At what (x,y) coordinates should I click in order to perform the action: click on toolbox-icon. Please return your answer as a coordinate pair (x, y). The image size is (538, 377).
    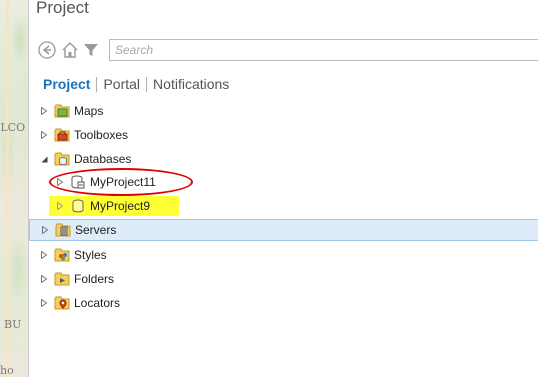
    Looking at the image, I should click on (62, 135).